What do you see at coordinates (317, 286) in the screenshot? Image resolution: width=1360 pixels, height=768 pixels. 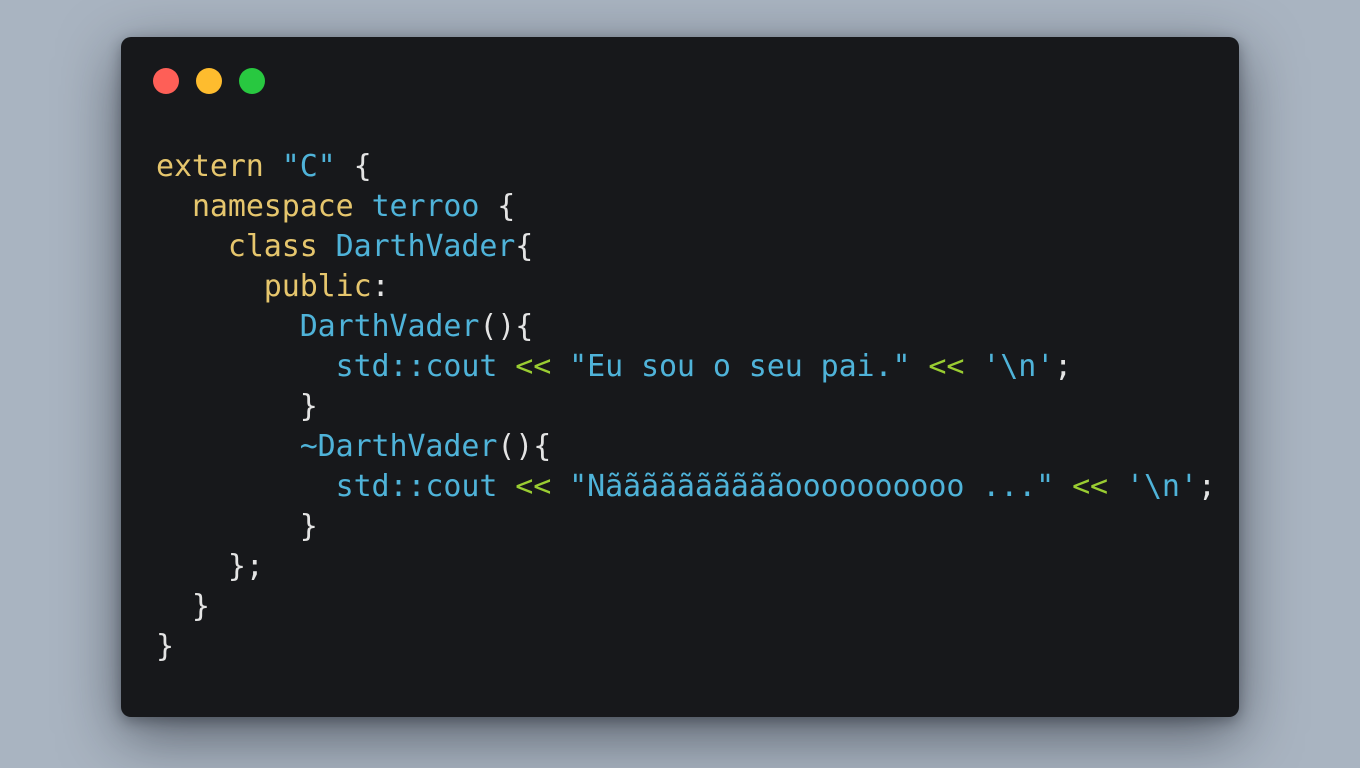 I see `code-token: public` at bounding box center [317, 286].